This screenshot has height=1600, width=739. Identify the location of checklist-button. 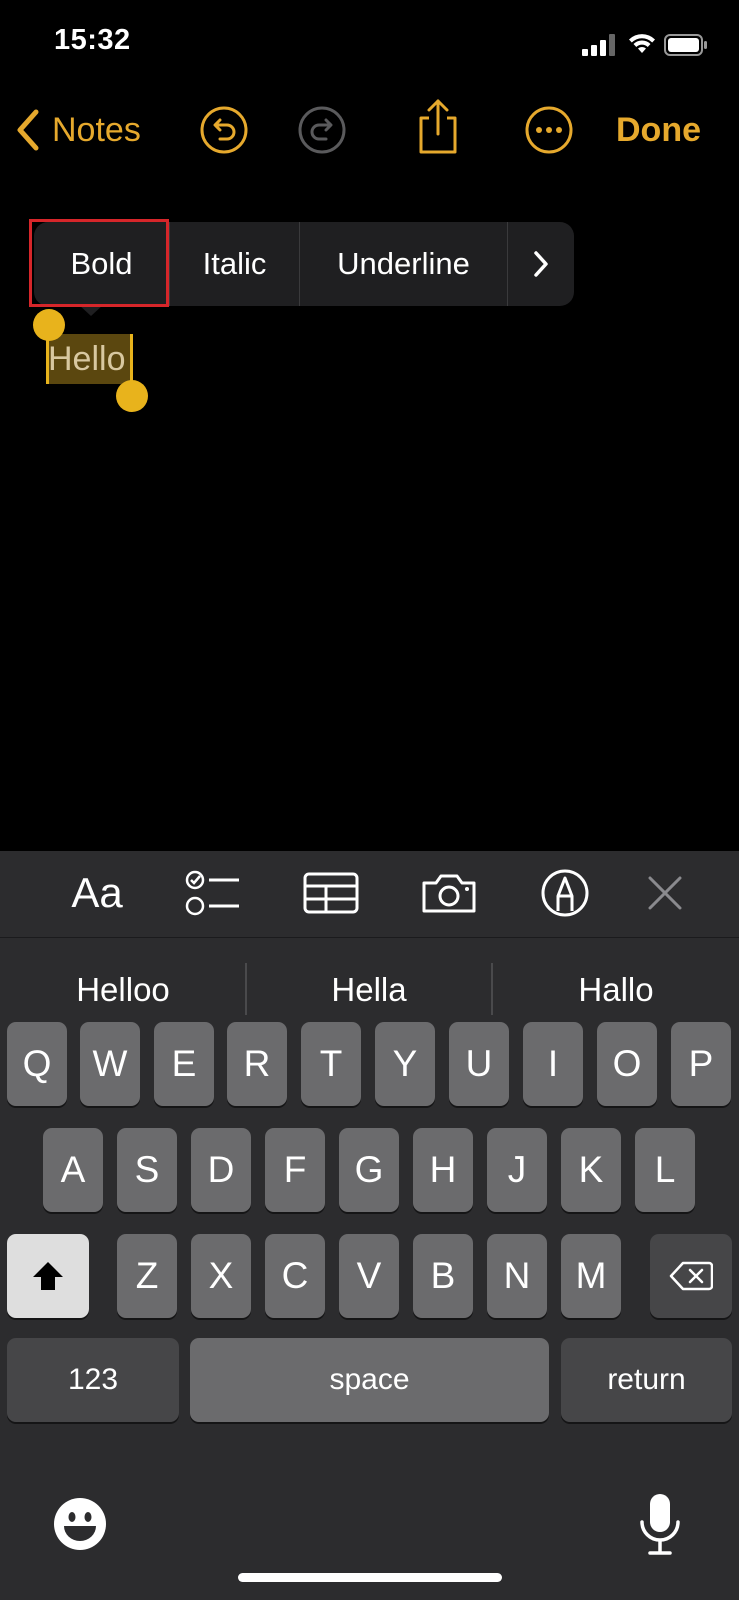
(213, 893).